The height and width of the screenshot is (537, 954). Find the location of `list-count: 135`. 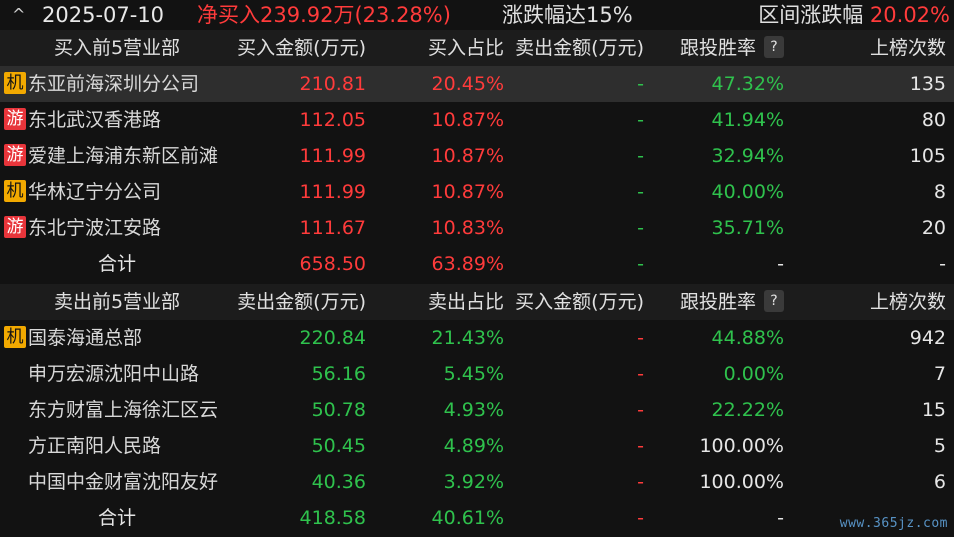

list-count: 135 is located at coordinates (927, 84).